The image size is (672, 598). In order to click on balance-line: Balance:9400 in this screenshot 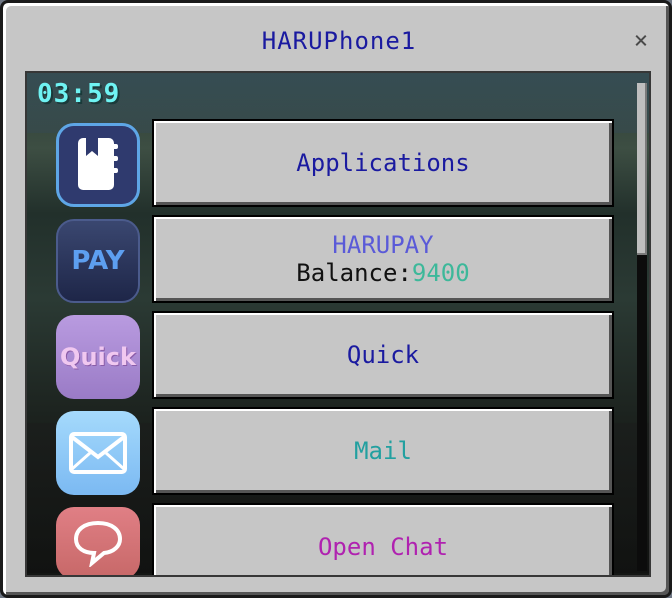, I will do `click(382, 273)`.